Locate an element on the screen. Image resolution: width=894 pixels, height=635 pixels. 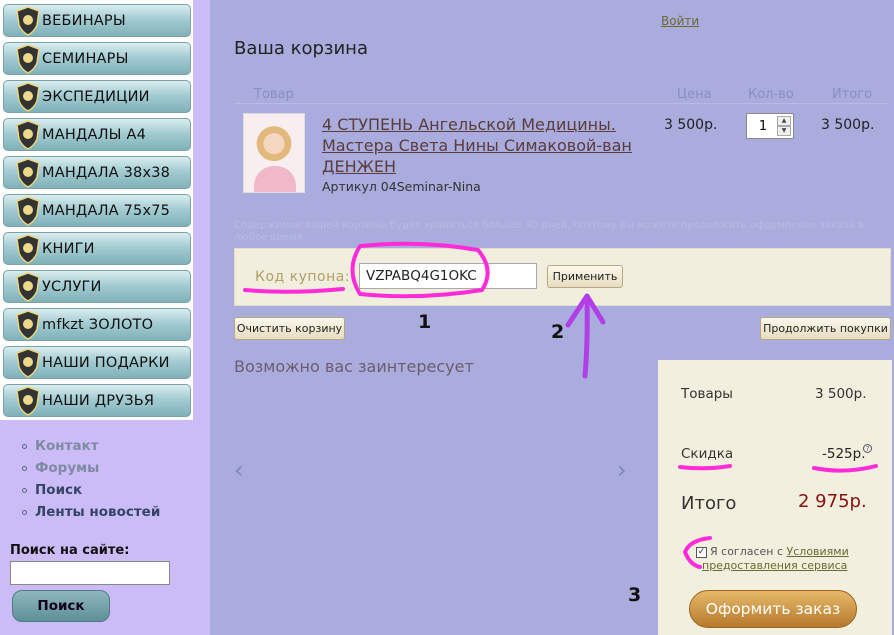
discount-value: -525р. is located at coordinates (844, 454).